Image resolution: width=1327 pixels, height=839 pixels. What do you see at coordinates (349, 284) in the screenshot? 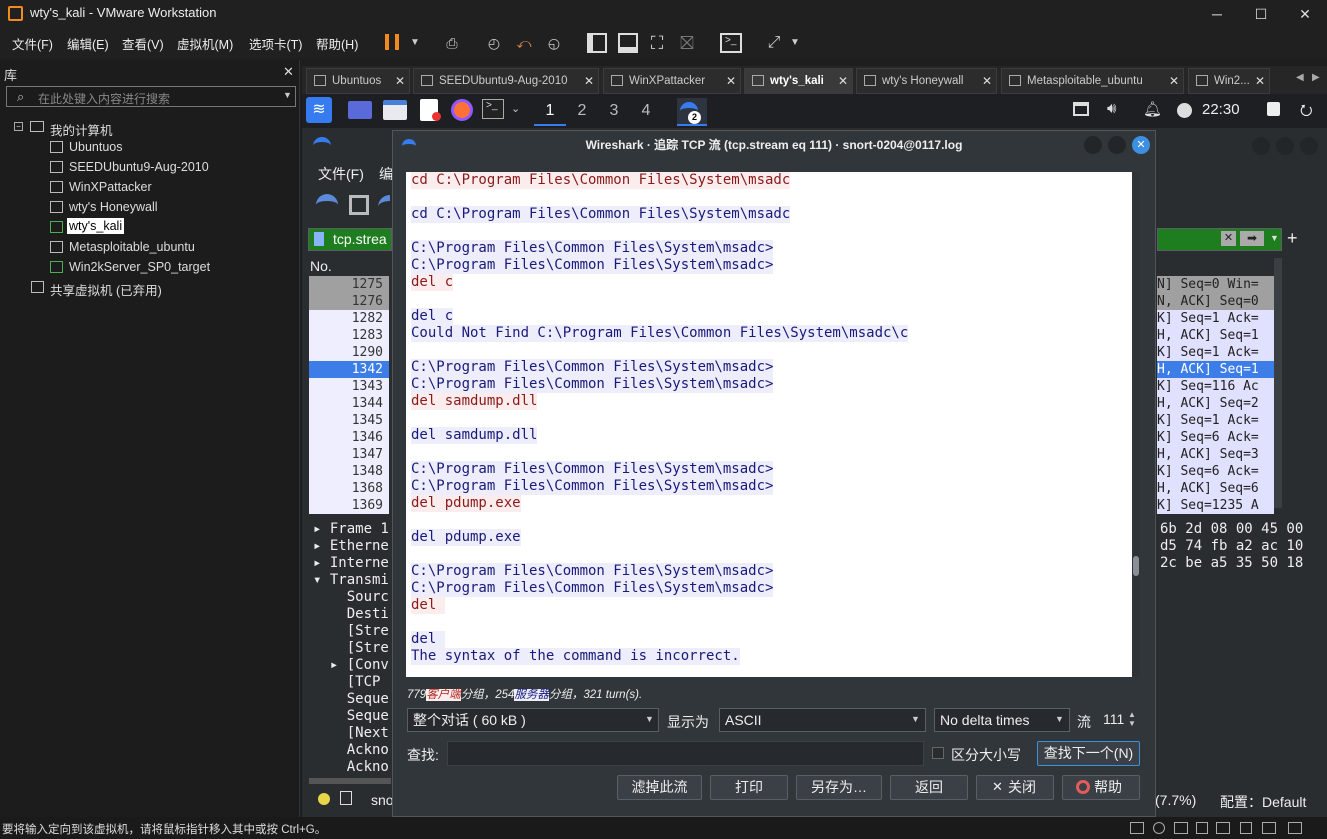
I see `packet-row: 1275` at bounding box center [349, 284].